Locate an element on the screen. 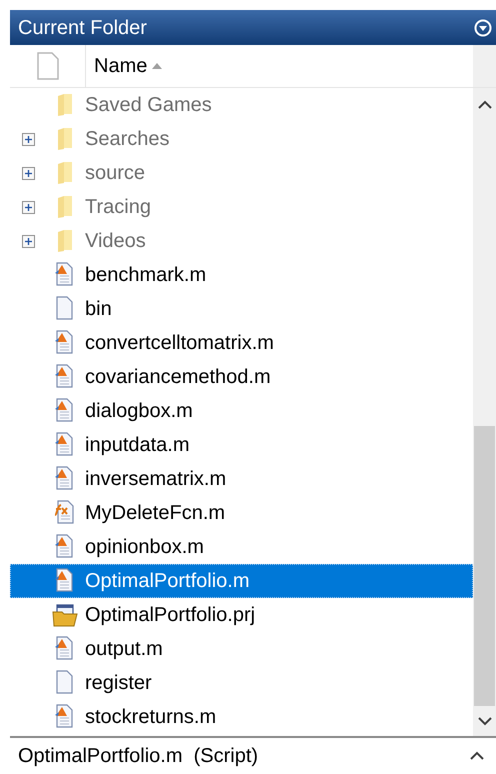 Image resolution: width=496 pixels, height=774 pixels. file-name: bin is located at coordinates (98, 309).